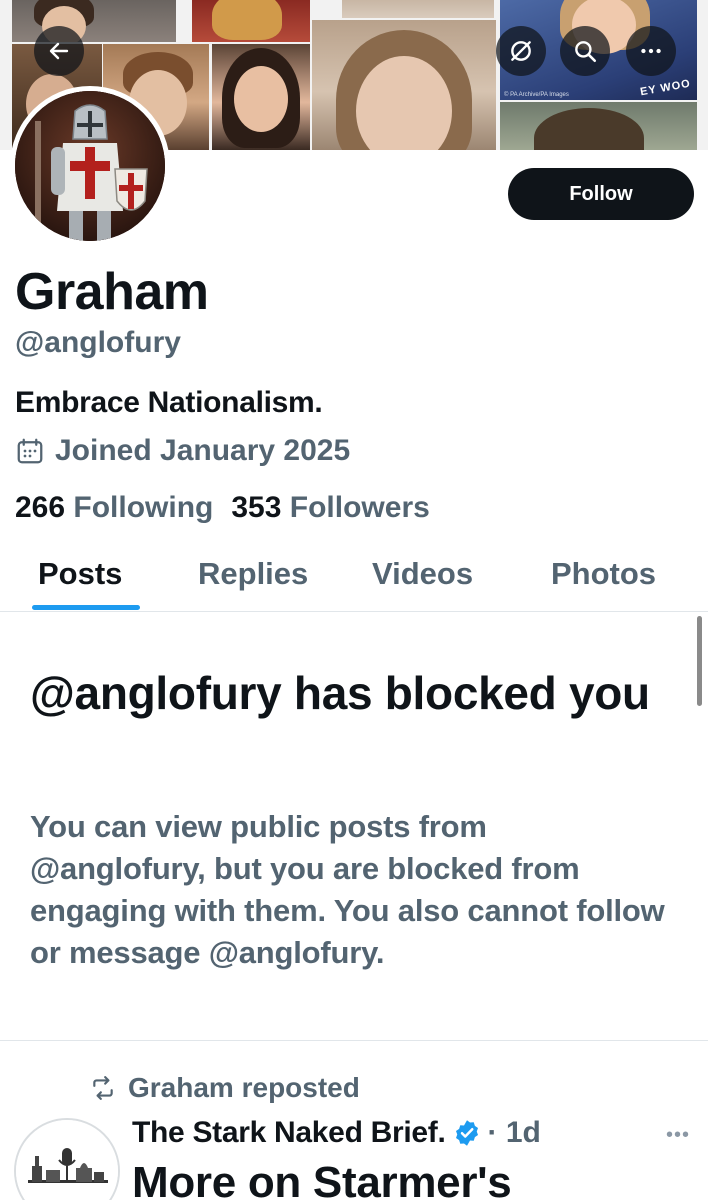 The width and height of the screenshot is (708, 1200). Describe the element at coordinates (678, 1135) in the screenshot. I see `post-more-icon: •••` at that location.